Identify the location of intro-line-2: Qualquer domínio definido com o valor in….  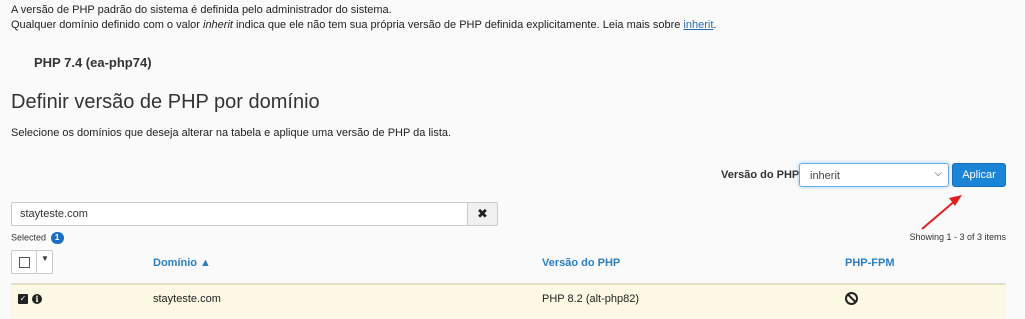
(363, 25).